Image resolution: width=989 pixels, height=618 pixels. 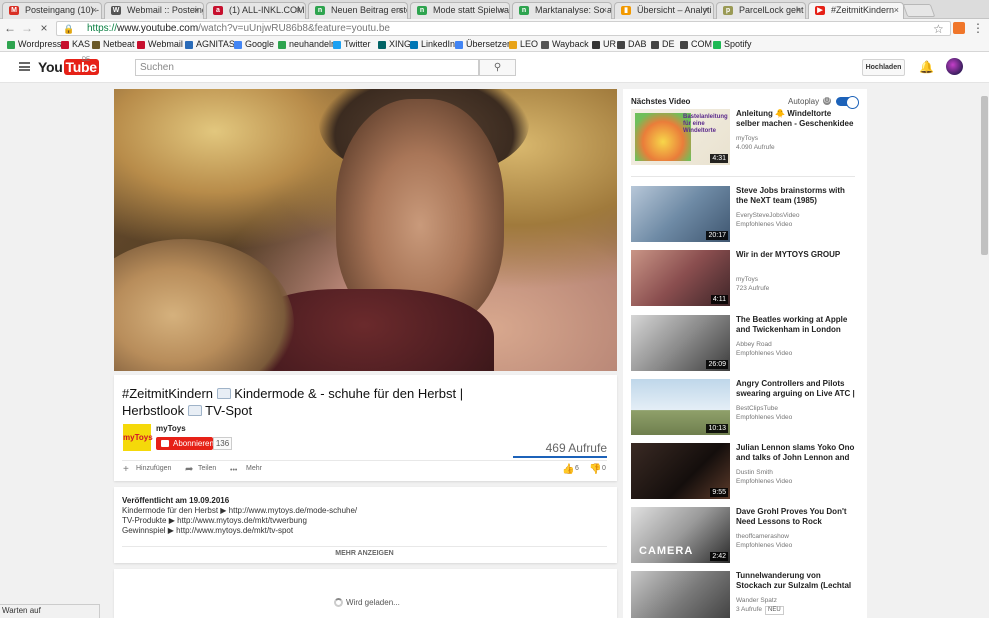 What do you see at coordinates (113, 44) in the screenshot?
I see `bookmark-item: Netbeat` at bounding box center [113, 44].